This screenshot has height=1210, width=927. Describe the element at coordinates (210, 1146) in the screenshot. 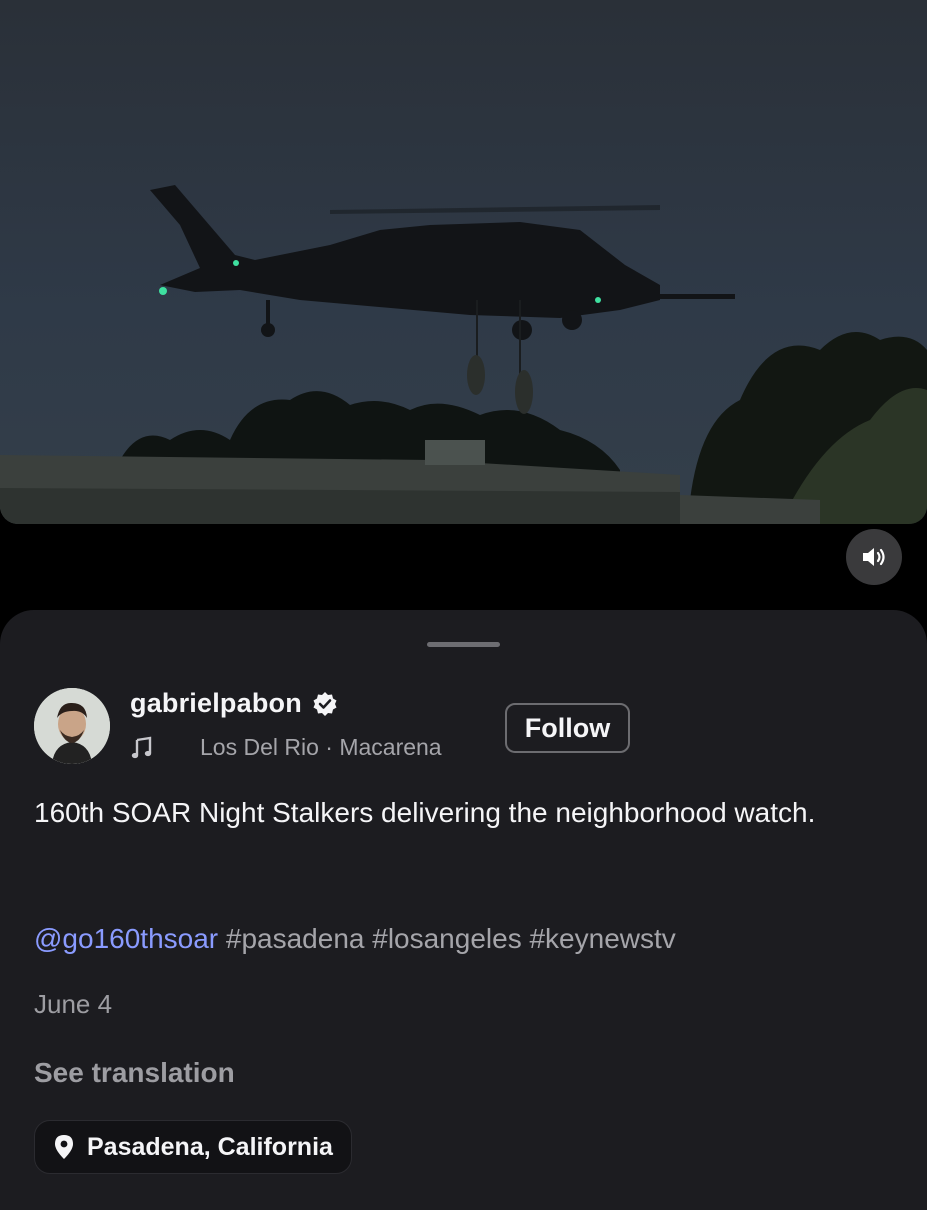

I see `location-label: Pasadena, California` at that location.